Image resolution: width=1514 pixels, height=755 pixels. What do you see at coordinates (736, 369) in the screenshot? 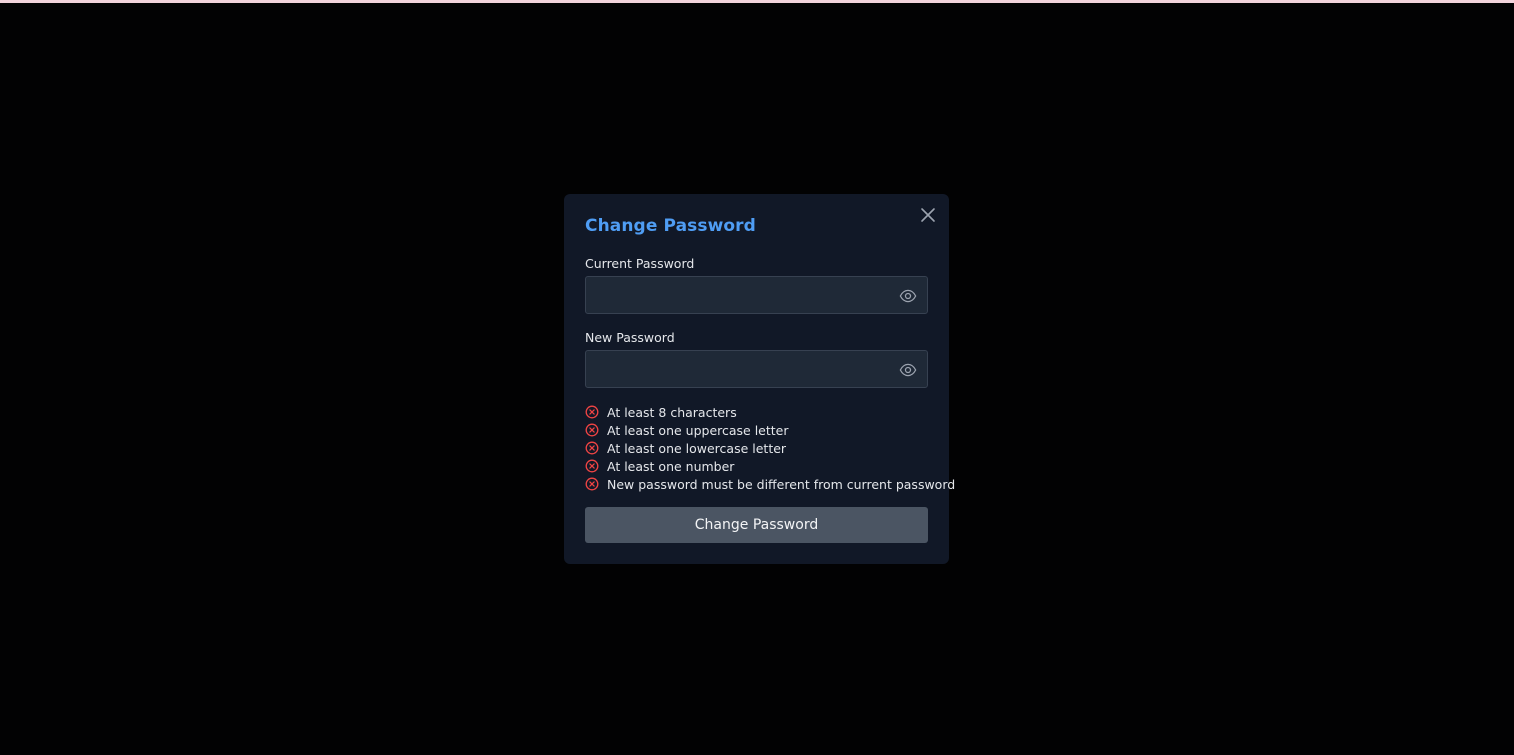
I see `new-password-input` at bounding box center [736, 369].